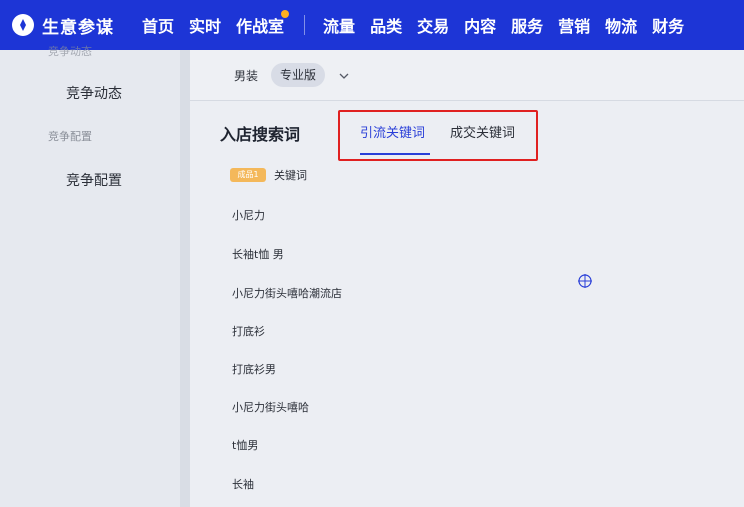  I want to click on rank-tag: 成品1, so click(248, 175).